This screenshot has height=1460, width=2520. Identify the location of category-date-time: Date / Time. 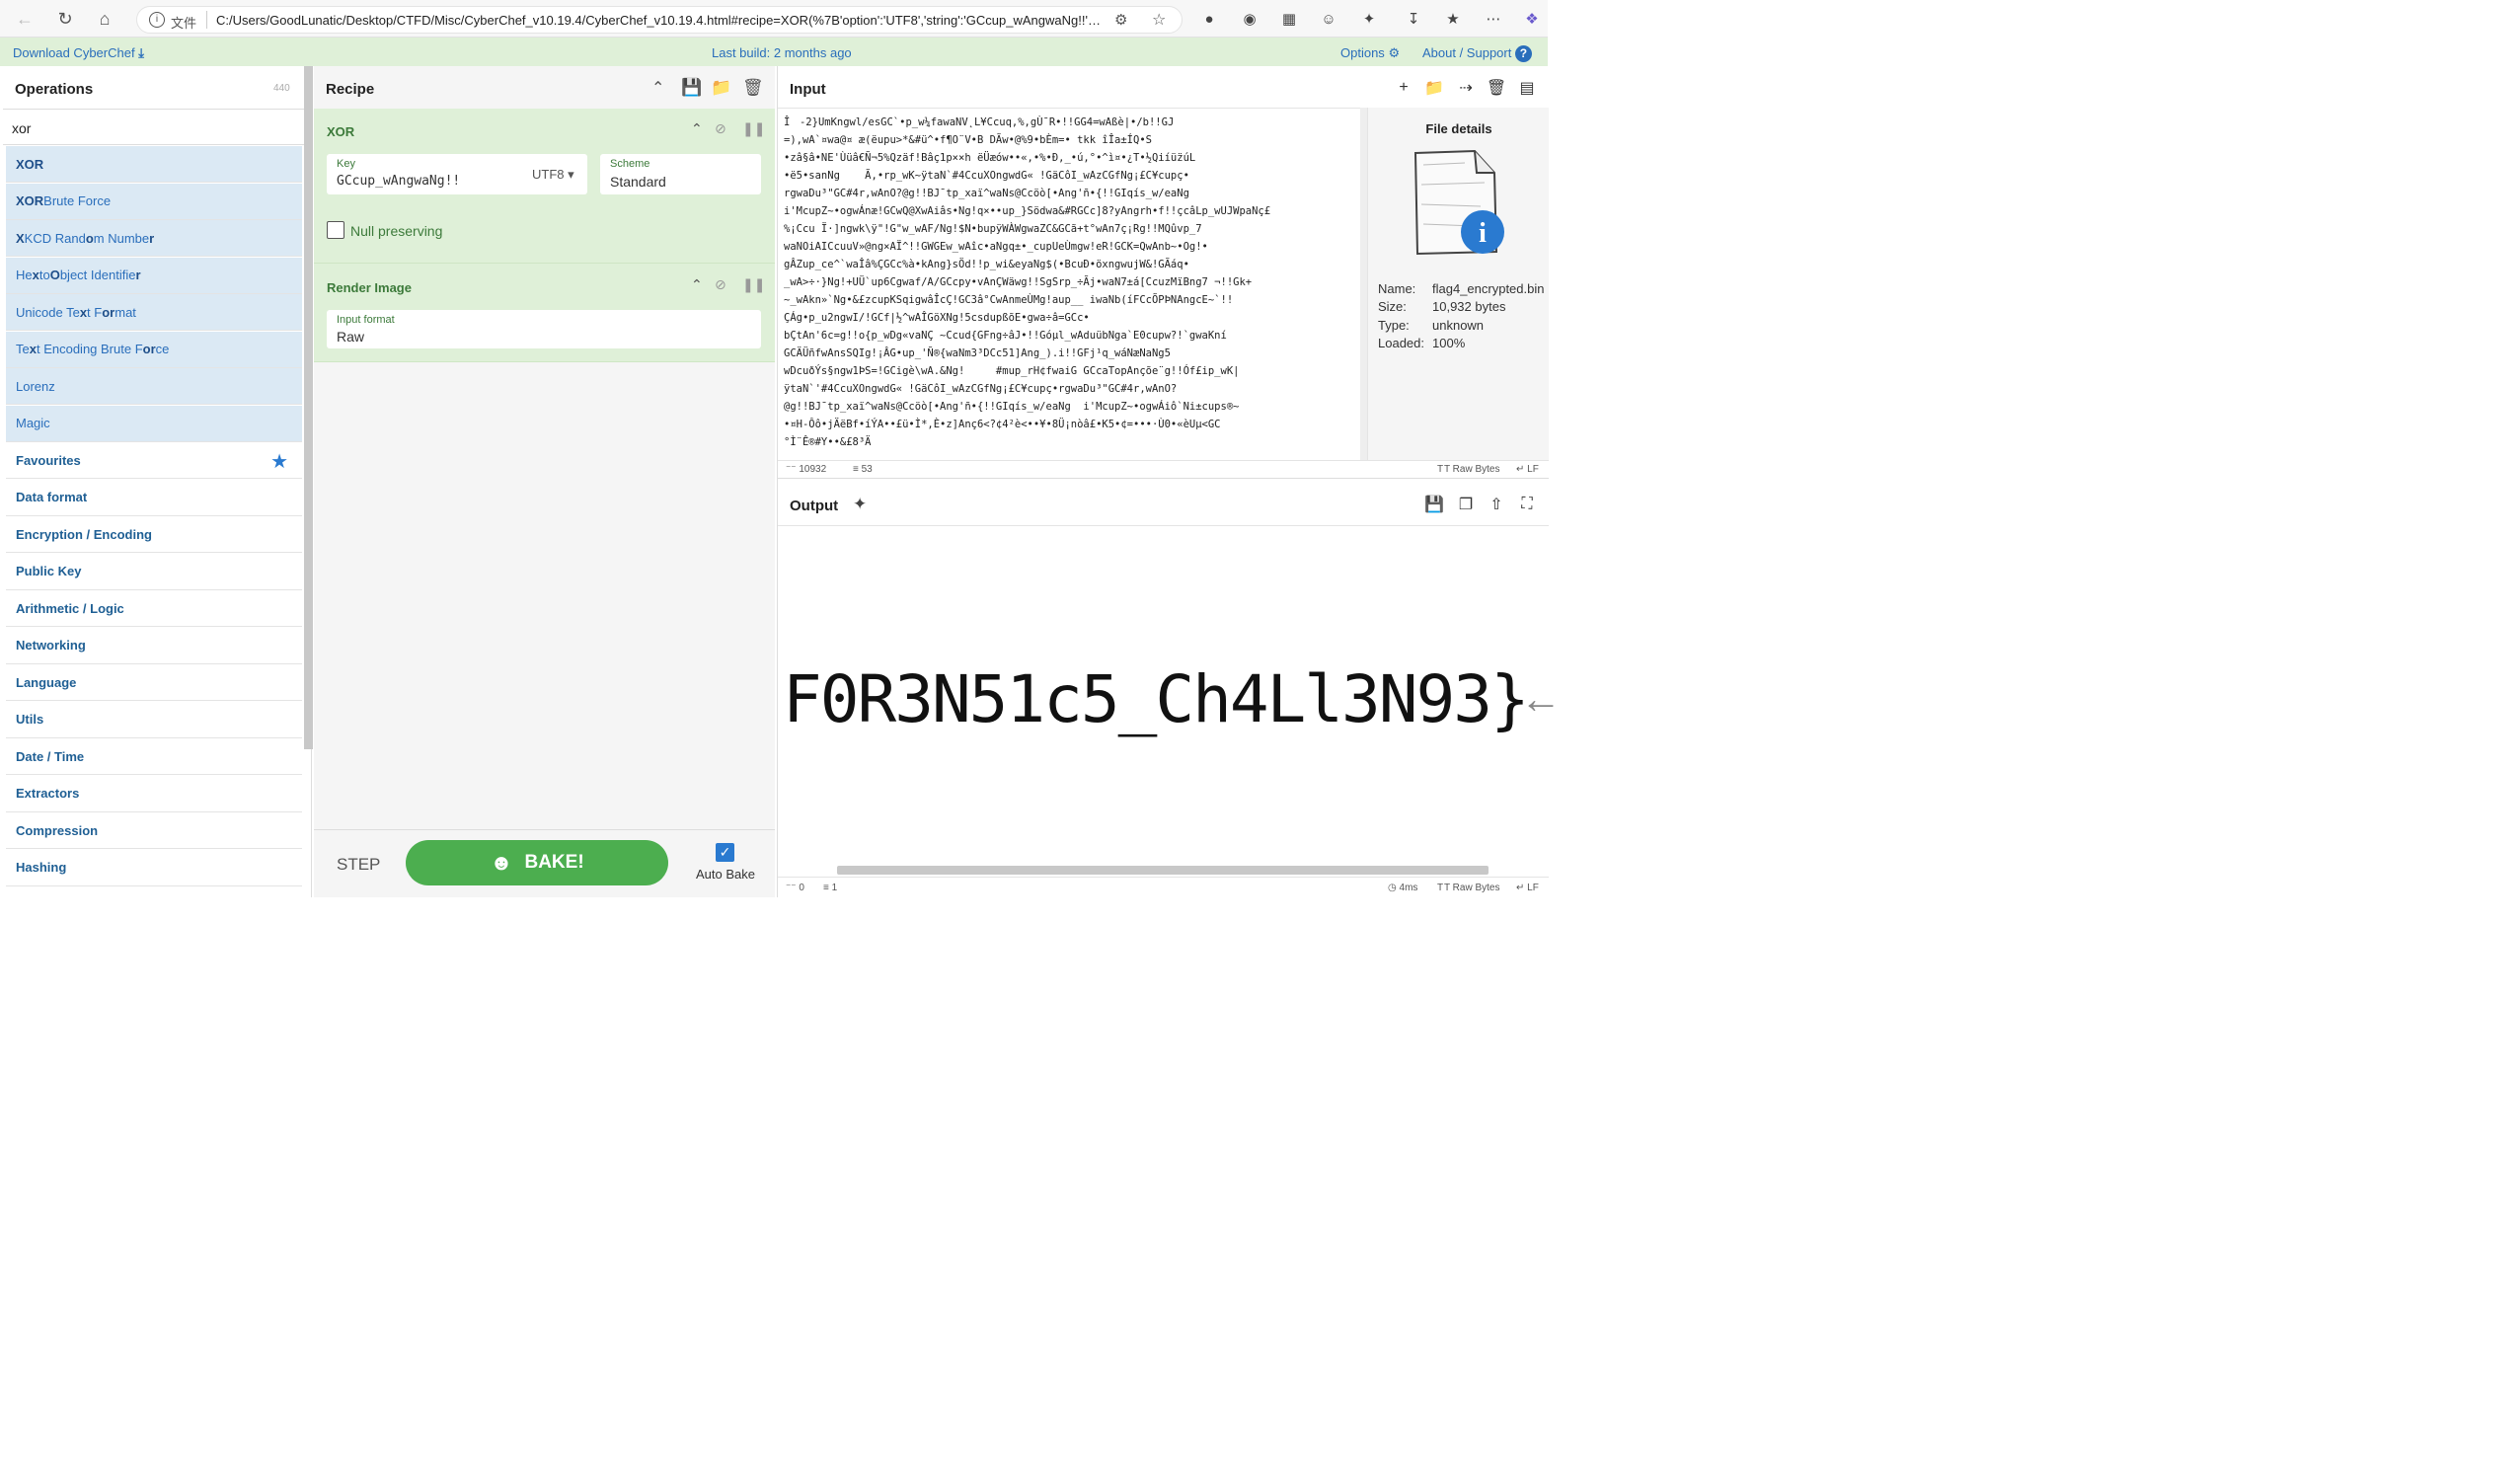
(154, 756).